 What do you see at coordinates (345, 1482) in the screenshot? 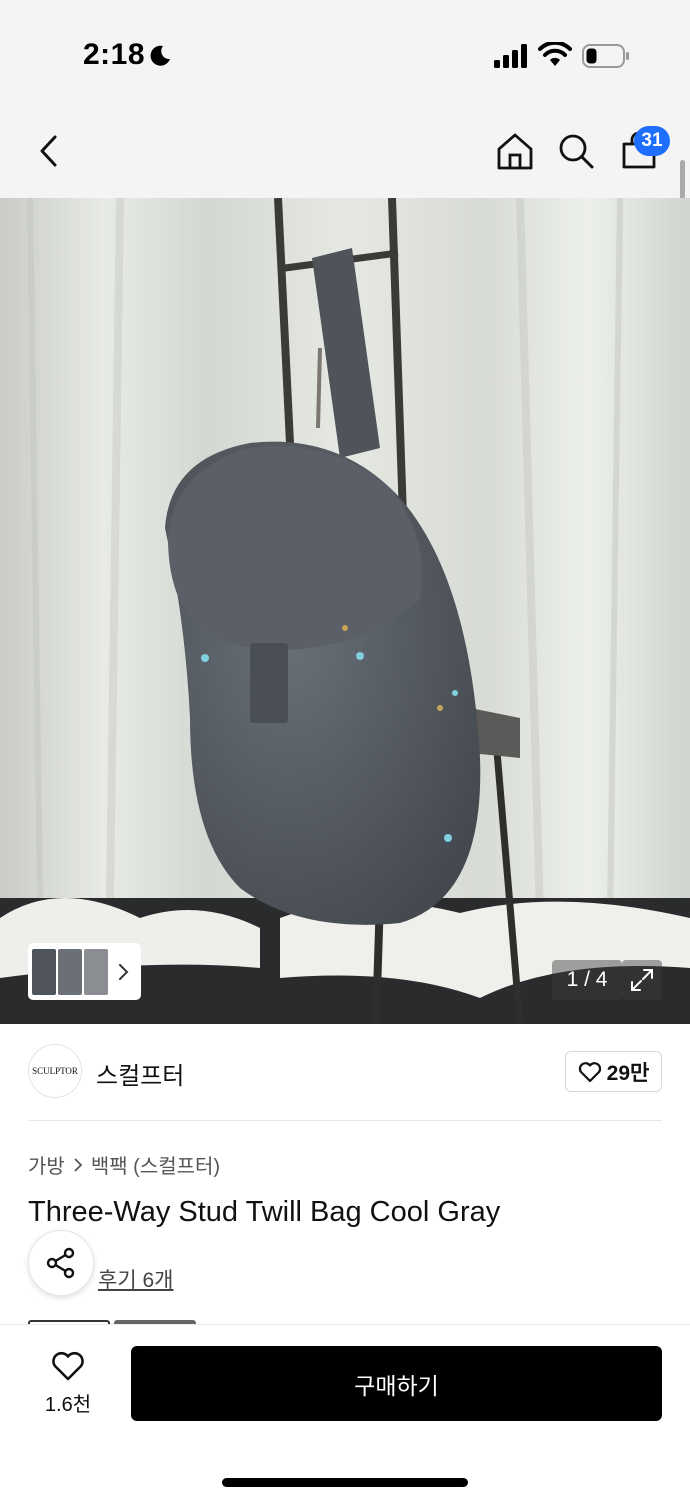
I see `home-indicator` at bounding box center [345, 1482].